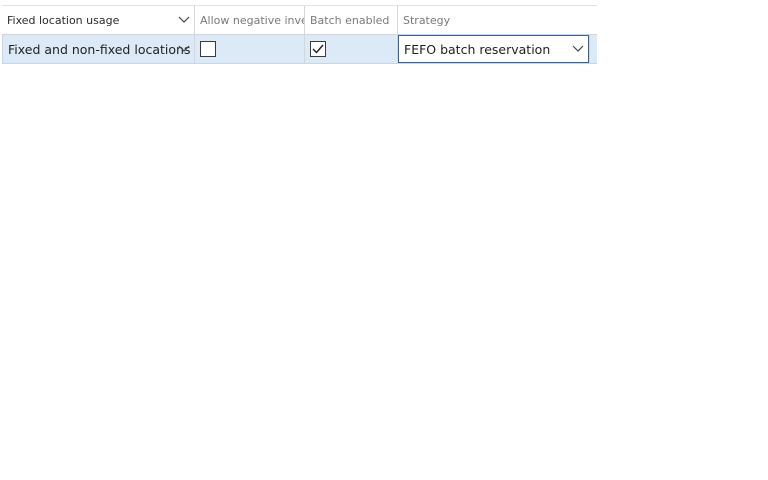 The image size is (768, 480). I want to click on strategy-cell: FEFO batch reservation, so click(494, 49).